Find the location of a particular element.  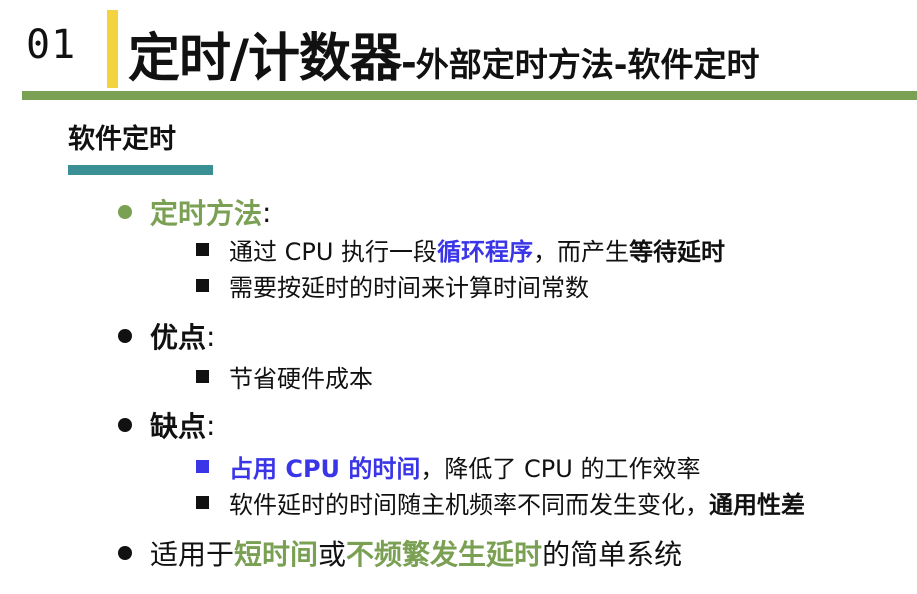

title-dash: - is located at coordinates (409, 63).